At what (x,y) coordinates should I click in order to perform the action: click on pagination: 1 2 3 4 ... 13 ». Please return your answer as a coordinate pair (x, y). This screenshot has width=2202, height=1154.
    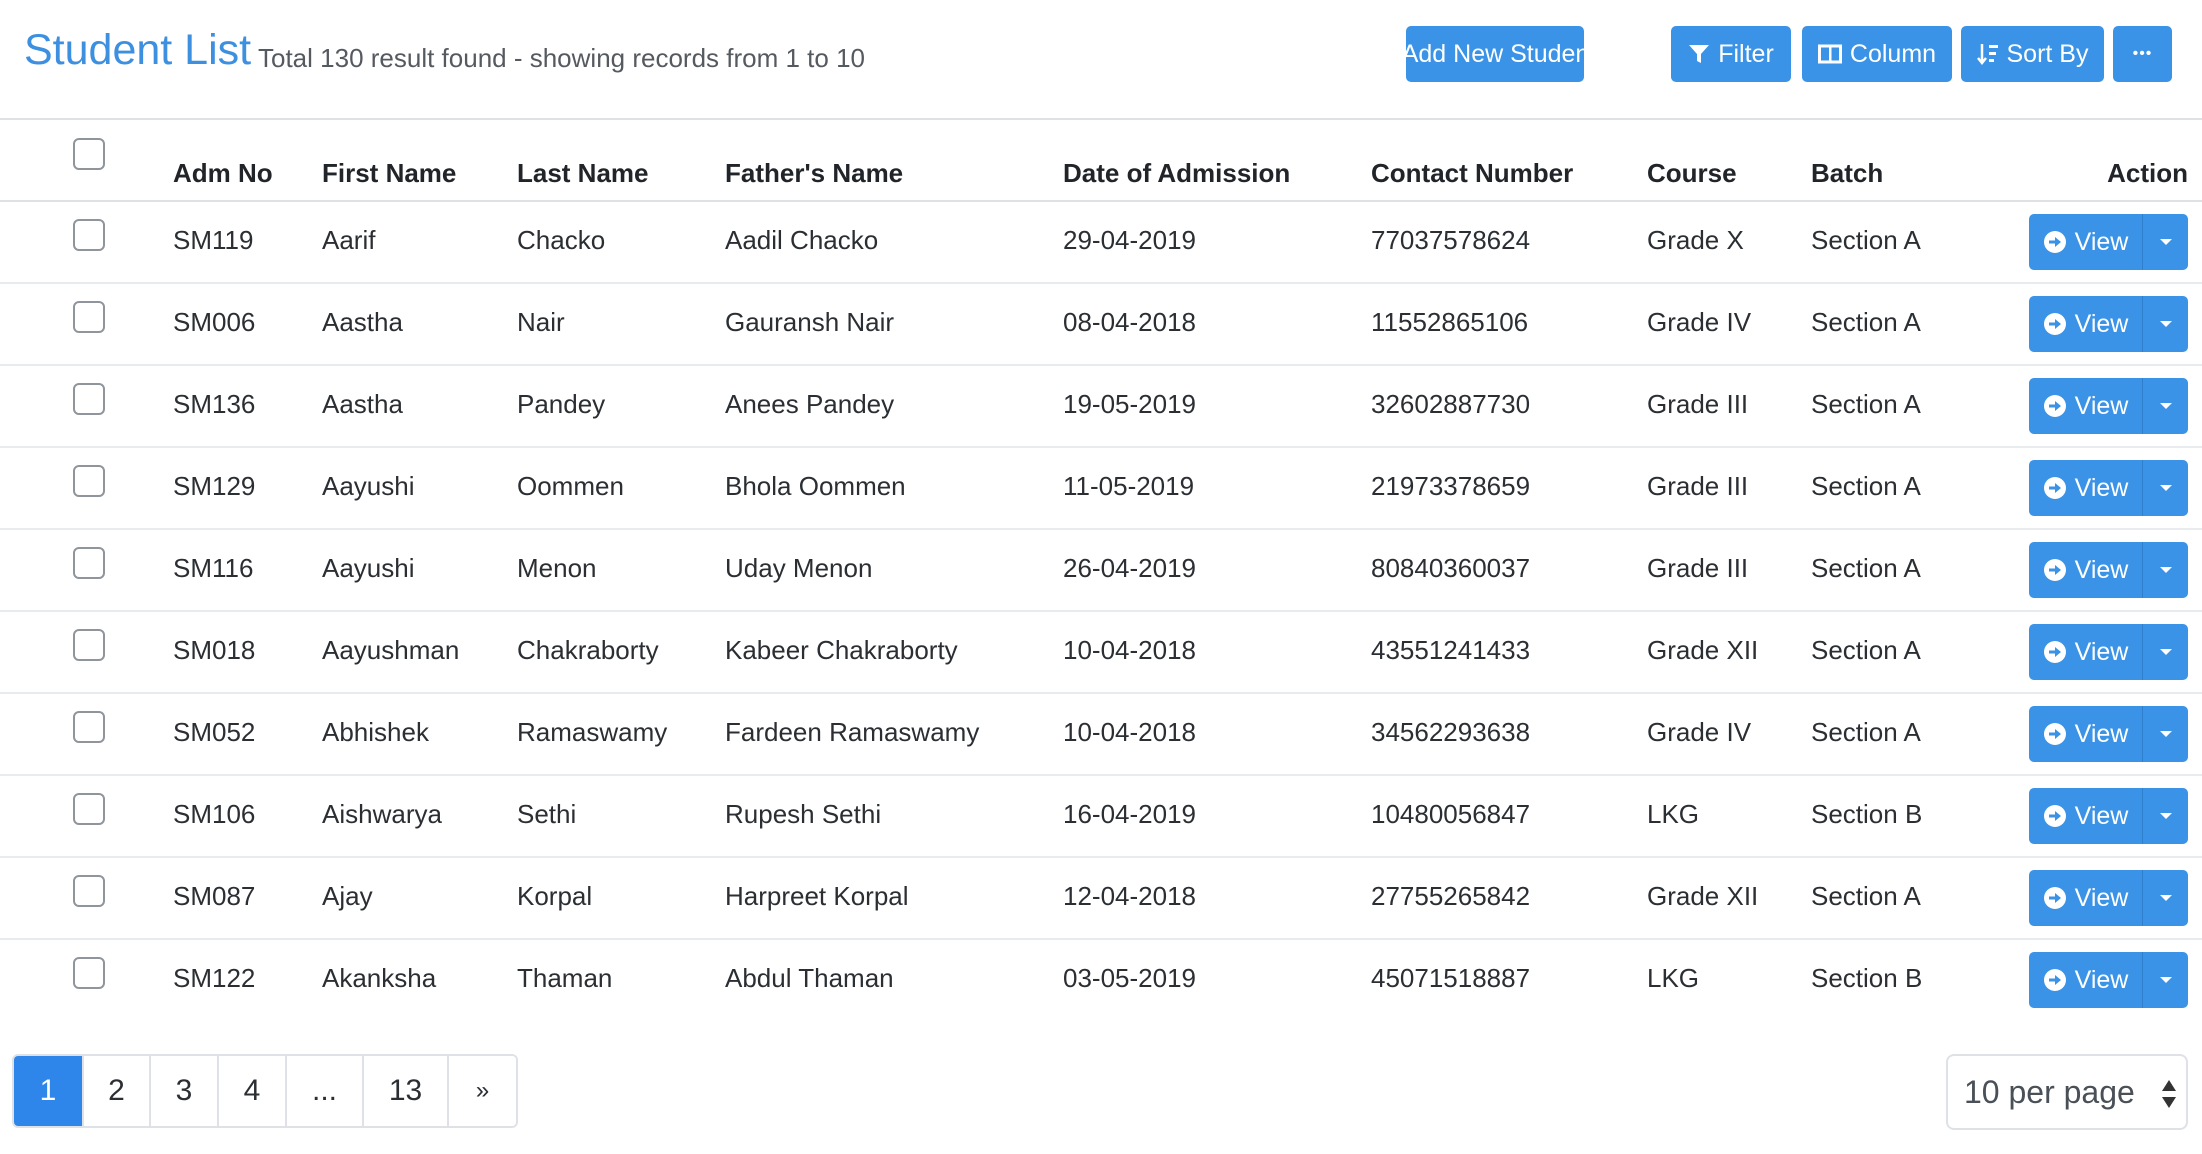
    Looking at the image, I should click on (265, 1091).